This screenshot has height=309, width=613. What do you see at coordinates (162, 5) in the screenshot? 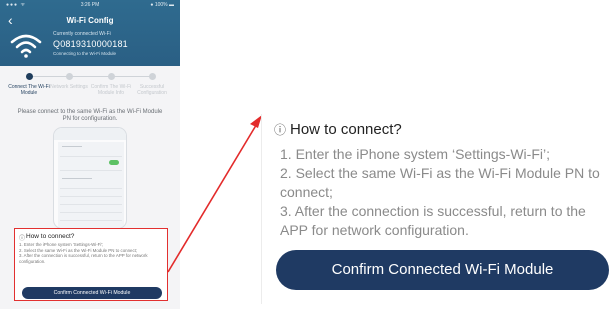
I see `battery-indicator: ● 100% ▬` at bounding box center [162, 5].